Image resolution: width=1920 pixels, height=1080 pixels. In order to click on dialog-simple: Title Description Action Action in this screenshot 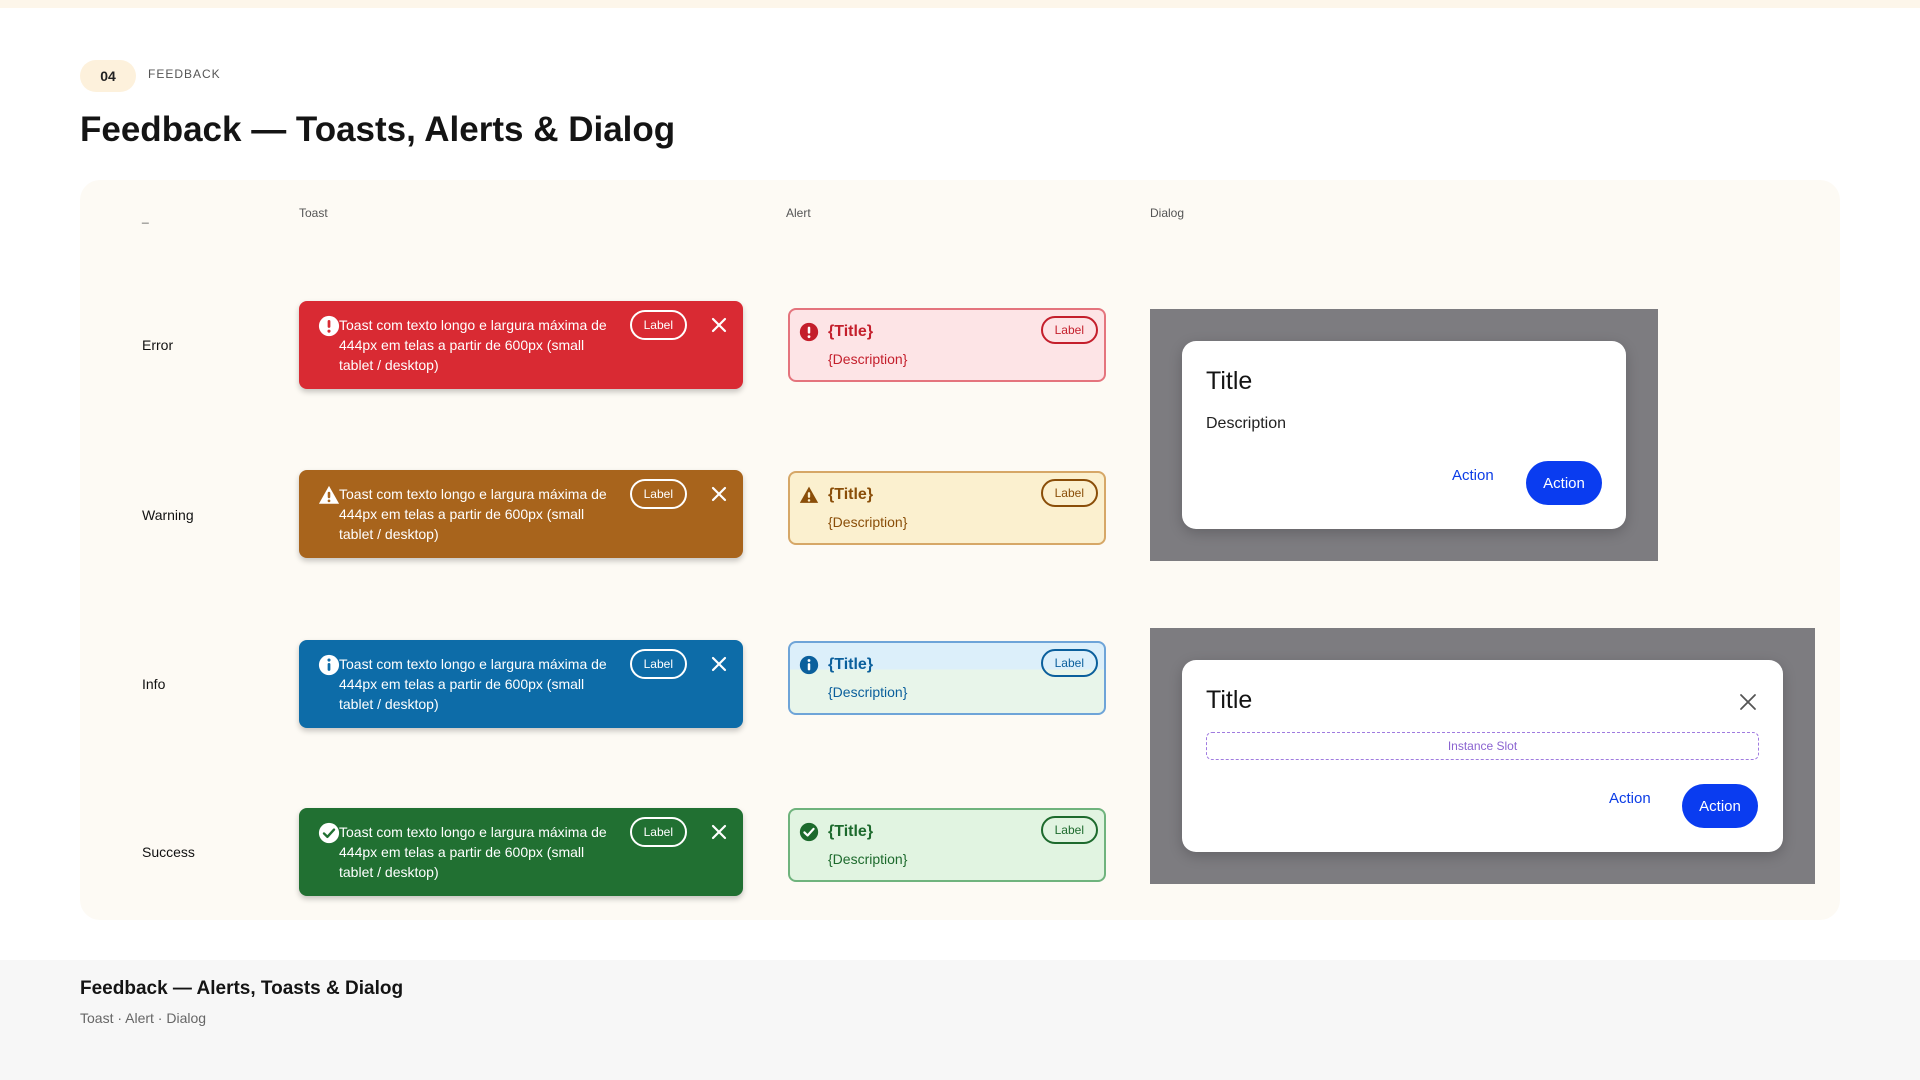, I will do `click(1404, 435)`.